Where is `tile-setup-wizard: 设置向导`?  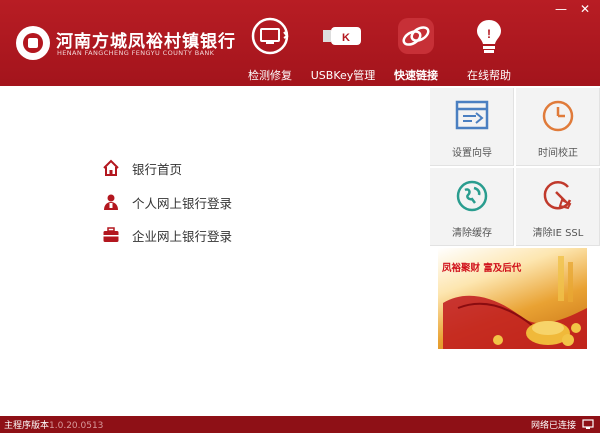 tile-setup-wizard: 设置向导 is located at coordinates (472, 127).